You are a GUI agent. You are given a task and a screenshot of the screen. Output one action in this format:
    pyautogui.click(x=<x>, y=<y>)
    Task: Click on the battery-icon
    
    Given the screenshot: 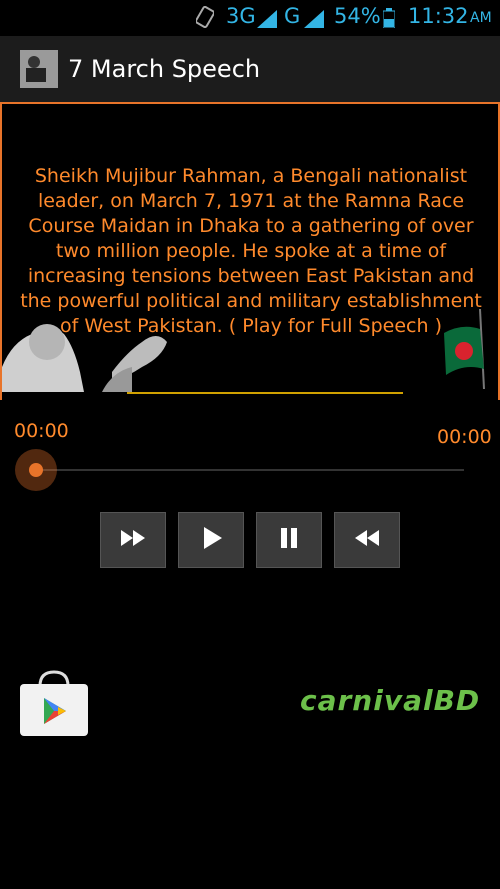 What is the action you would take?
    pyautogui.click(x=389, y=20)
    